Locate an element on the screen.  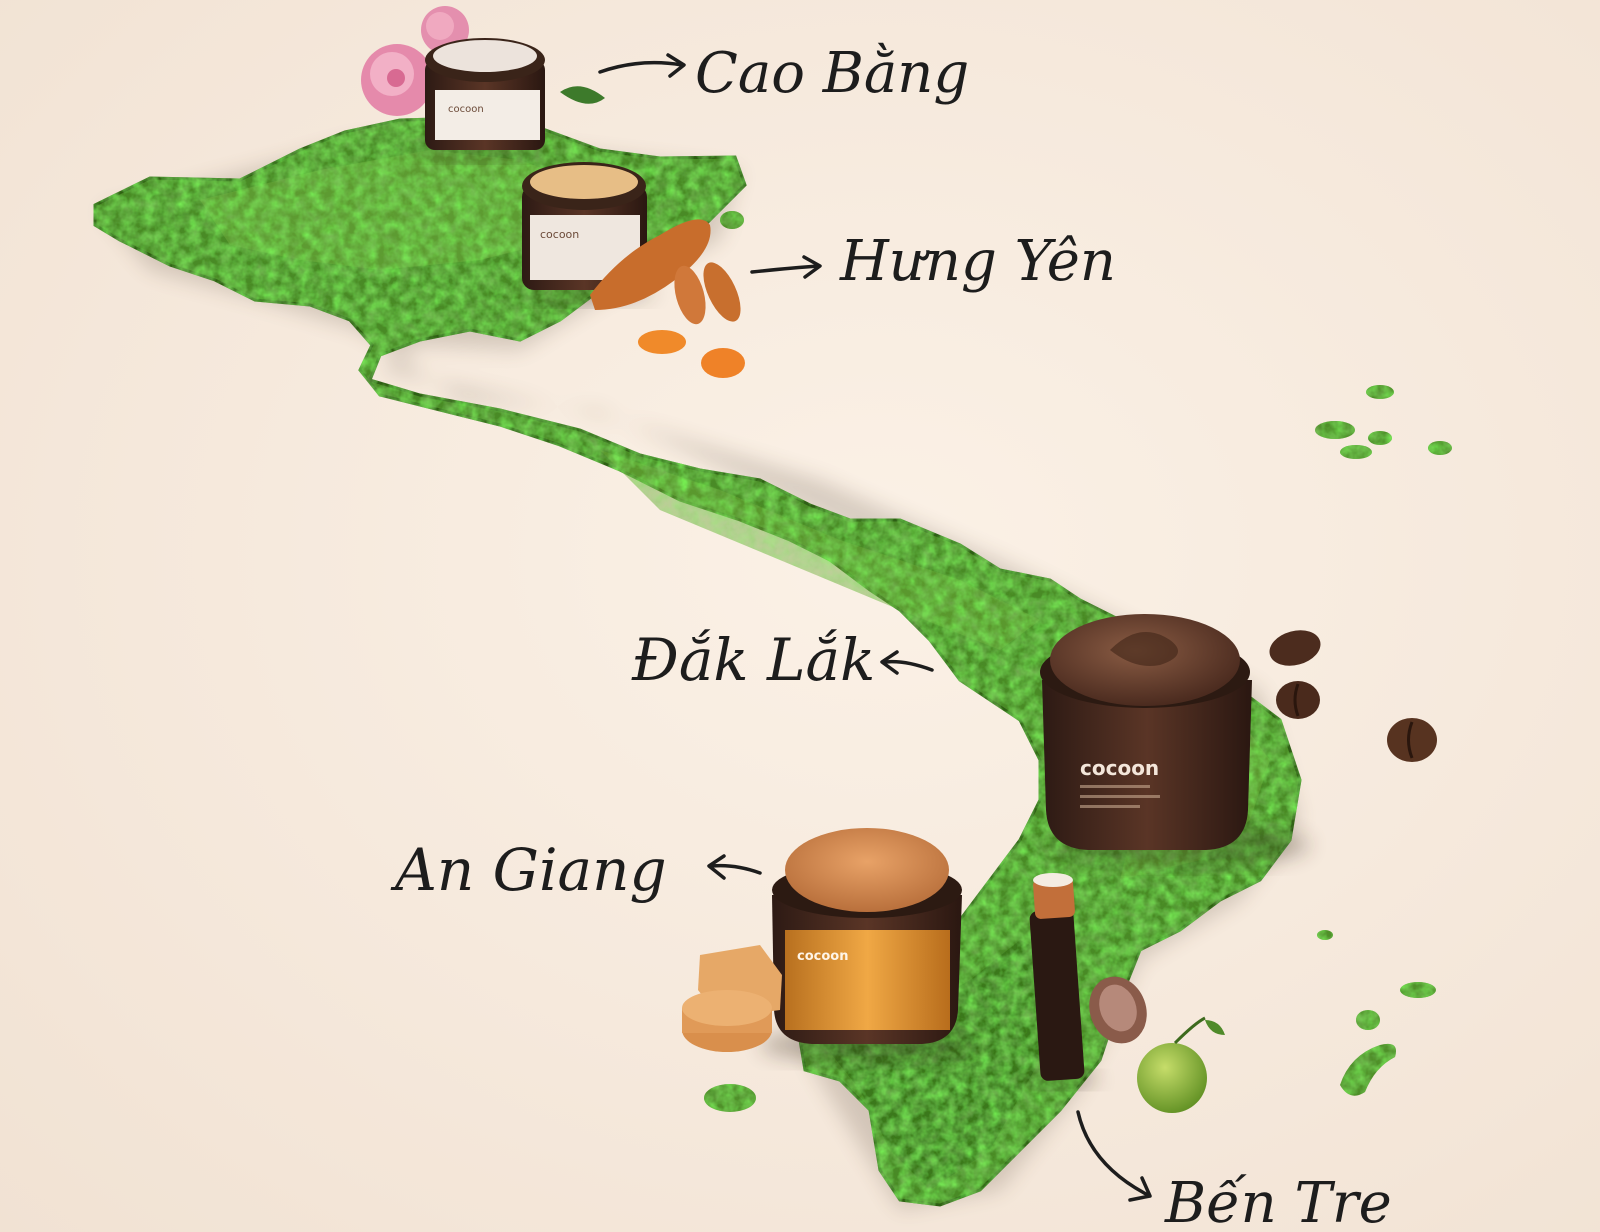
jar-brand-label-3: cocoon is located at coordinates (1119, 768).